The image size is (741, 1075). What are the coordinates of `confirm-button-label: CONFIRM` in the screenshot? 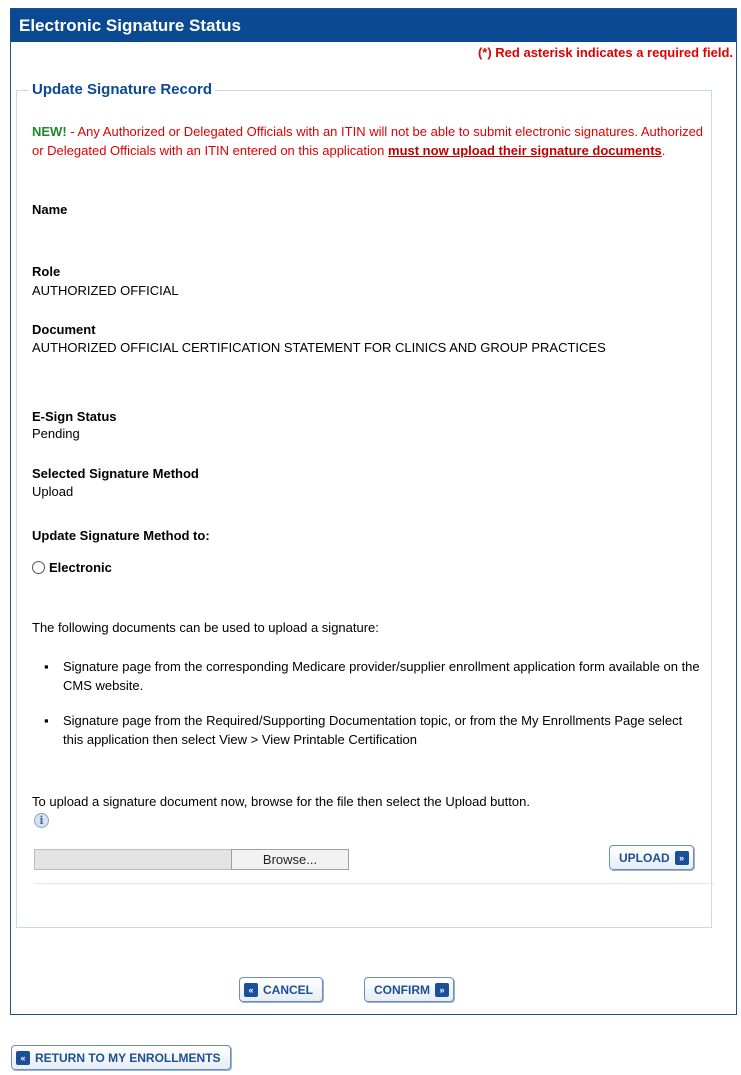 It's located at (402, 989).